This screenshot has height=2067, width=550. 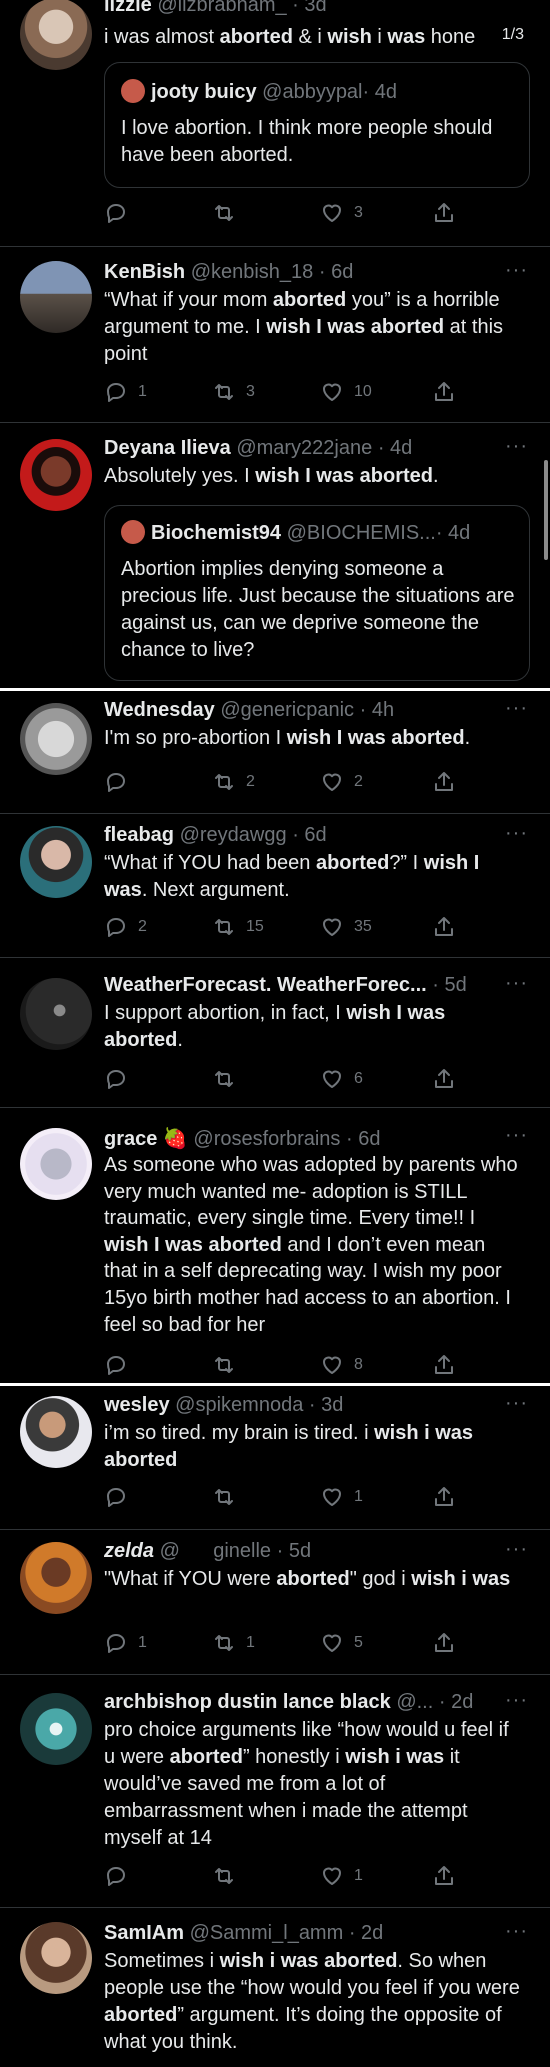 What do you see at coordinates (341, 213) in the screenshot?
I see `like-button: 3` at bounding box center [341, 213].